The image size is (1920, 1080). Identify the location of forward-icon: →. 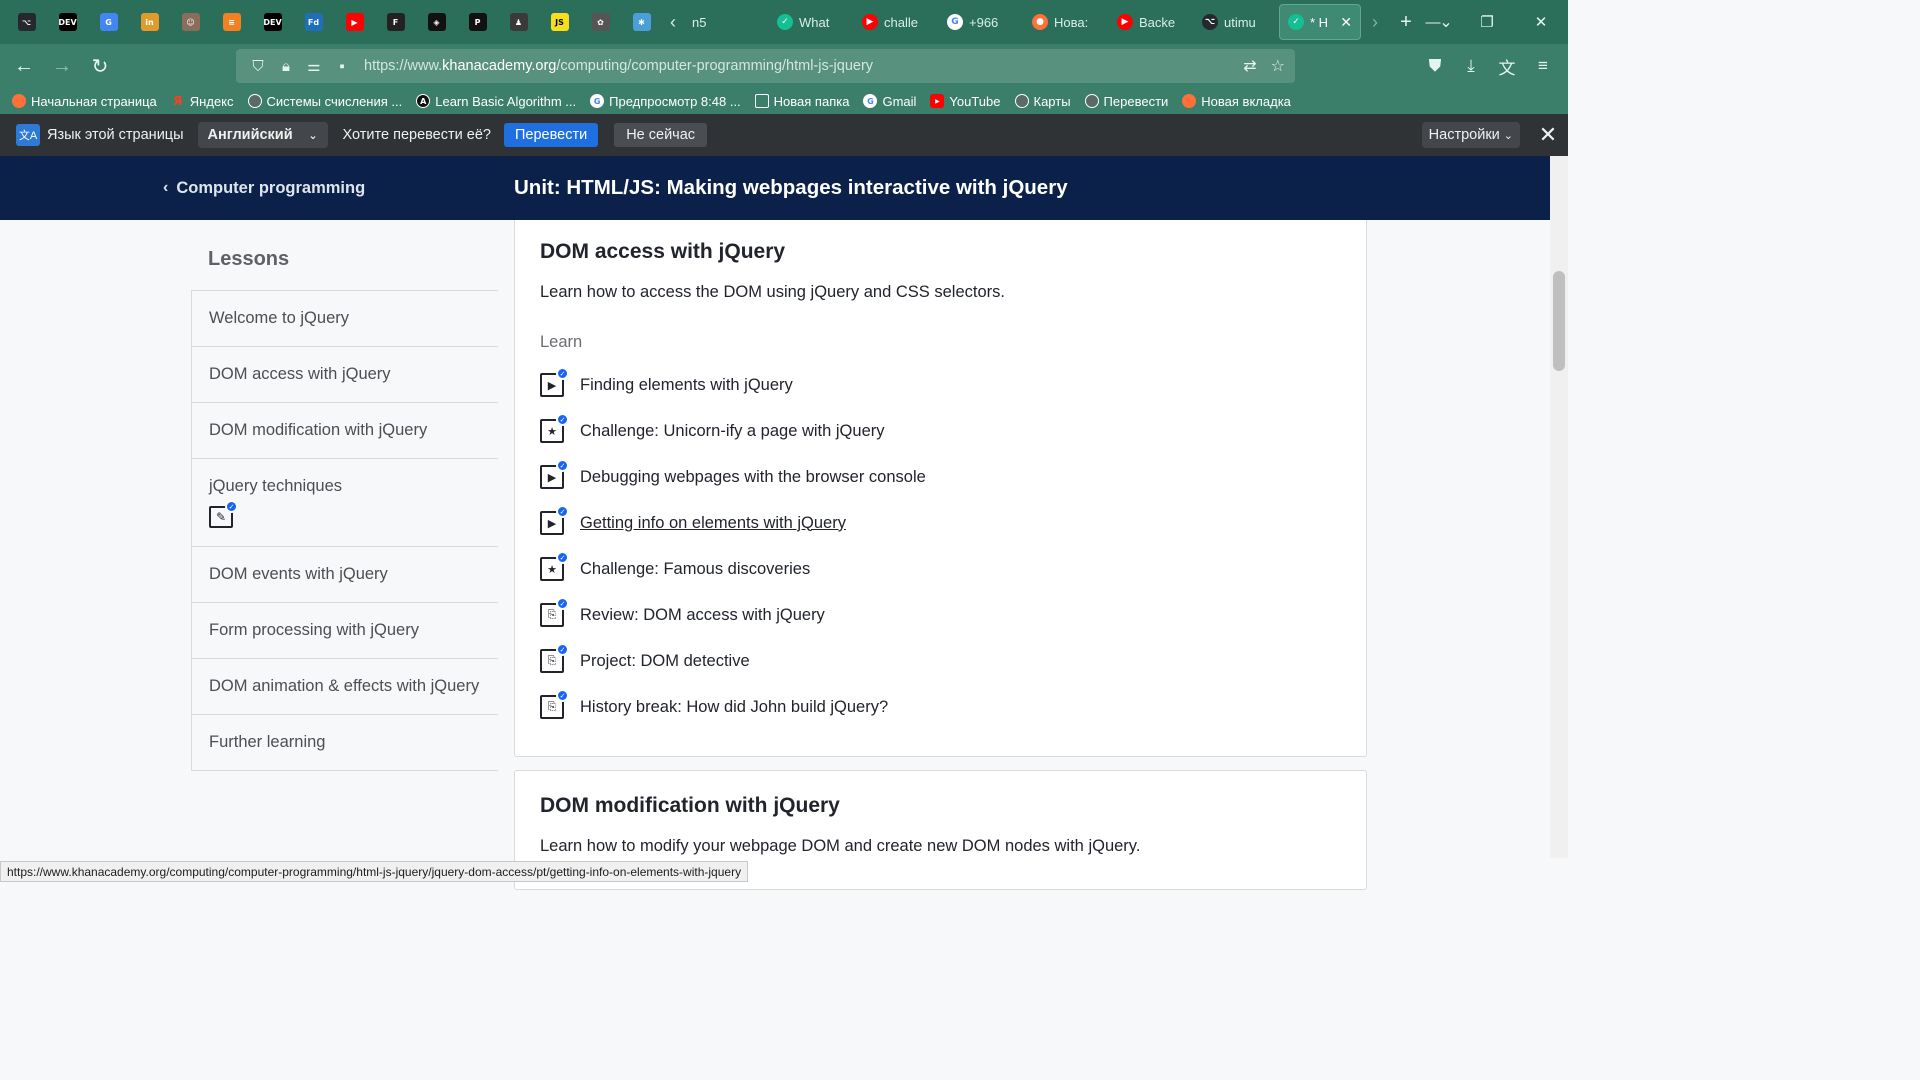
(62, 66).